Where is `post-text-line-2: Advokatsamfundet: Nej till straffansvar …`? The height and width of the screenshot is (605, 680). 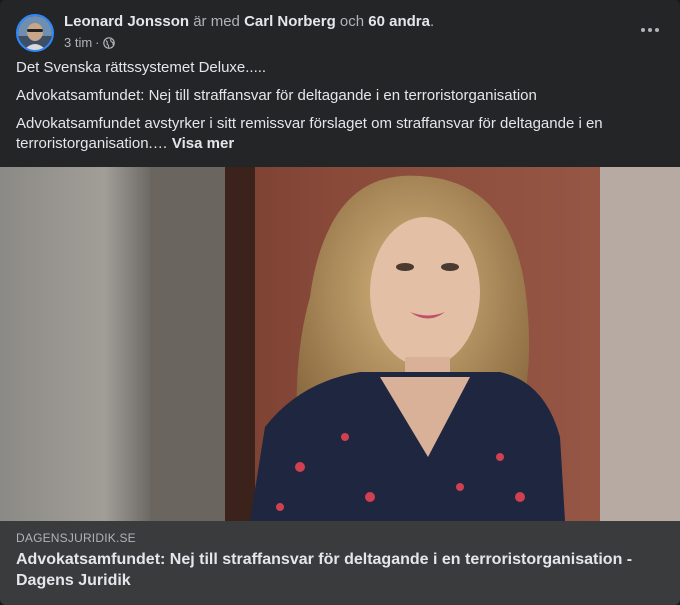
post-text-line-2: Advokatsamfundet: Nej till straffansvar … is located at coordinates (276, 95).